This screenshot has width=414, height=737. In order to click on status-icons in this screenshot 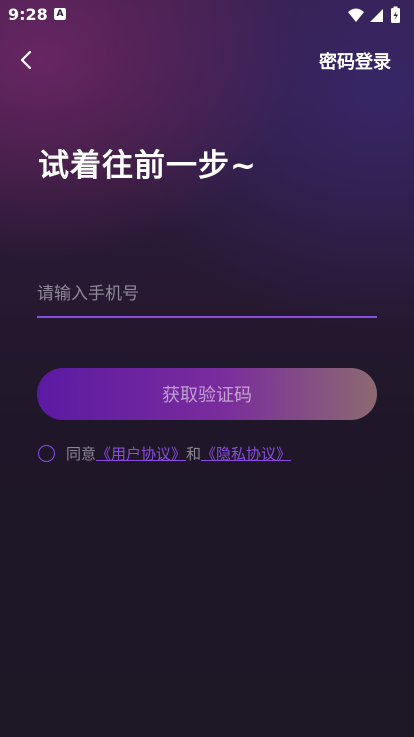, I will do `click(374, 14)`.